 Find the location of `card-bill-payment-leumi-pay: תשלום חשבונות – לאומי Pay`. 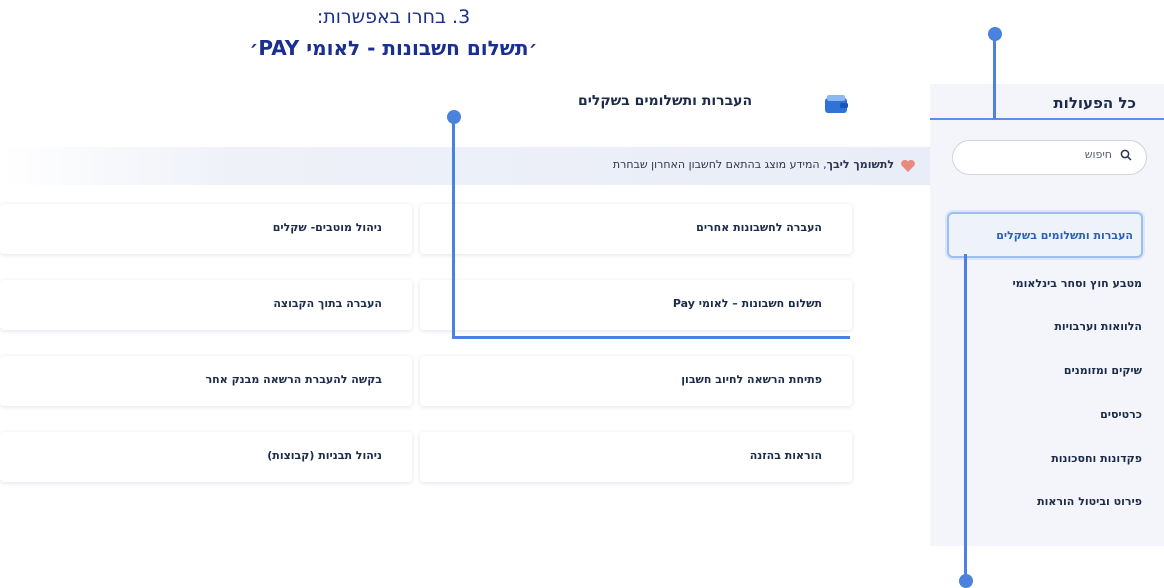

card-bill-payment-leumi-pay: תשלום חשבונות – לאומי Pay is located at coordinates (636, 305).